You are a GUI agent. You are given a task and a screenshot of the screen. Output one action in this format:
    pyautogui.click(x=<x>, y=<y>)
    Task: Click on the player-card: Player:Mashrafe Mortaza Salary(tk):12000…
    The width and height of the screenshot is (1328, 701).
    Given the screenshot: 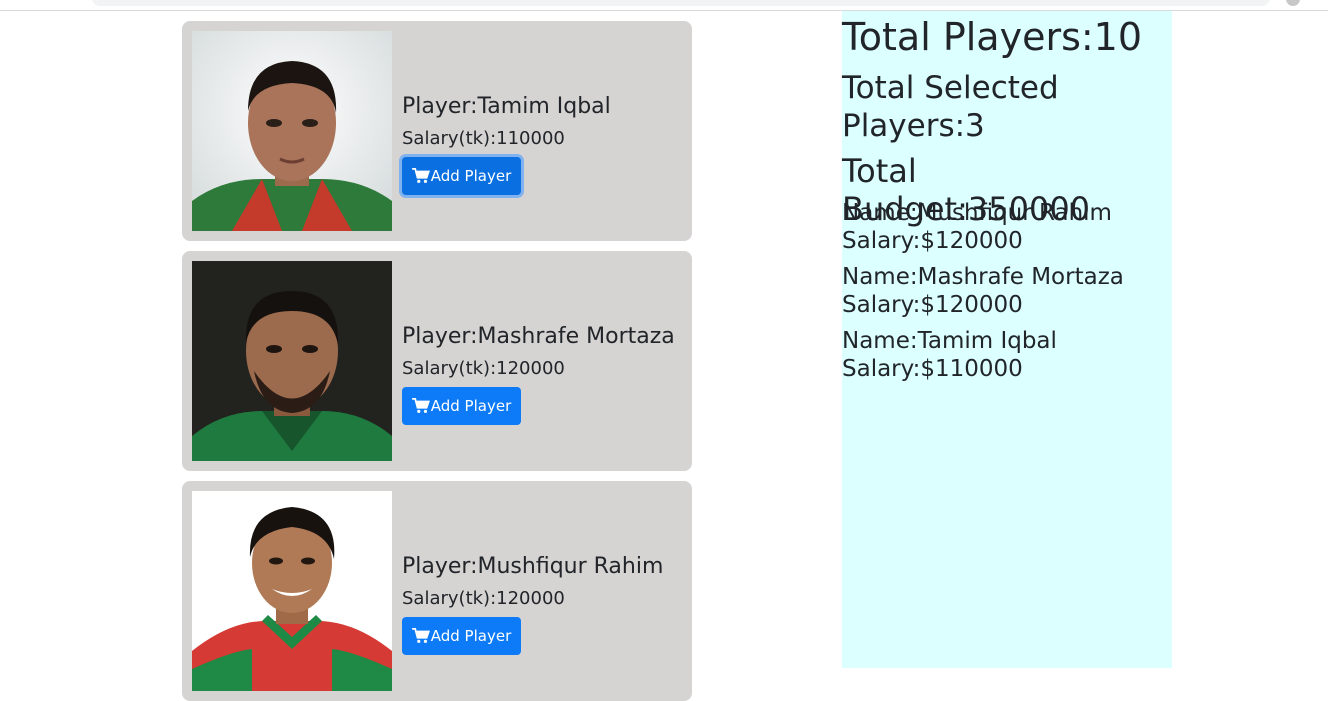 What is the action you would take?
    pyautogui.click(x=437, y=361)
    